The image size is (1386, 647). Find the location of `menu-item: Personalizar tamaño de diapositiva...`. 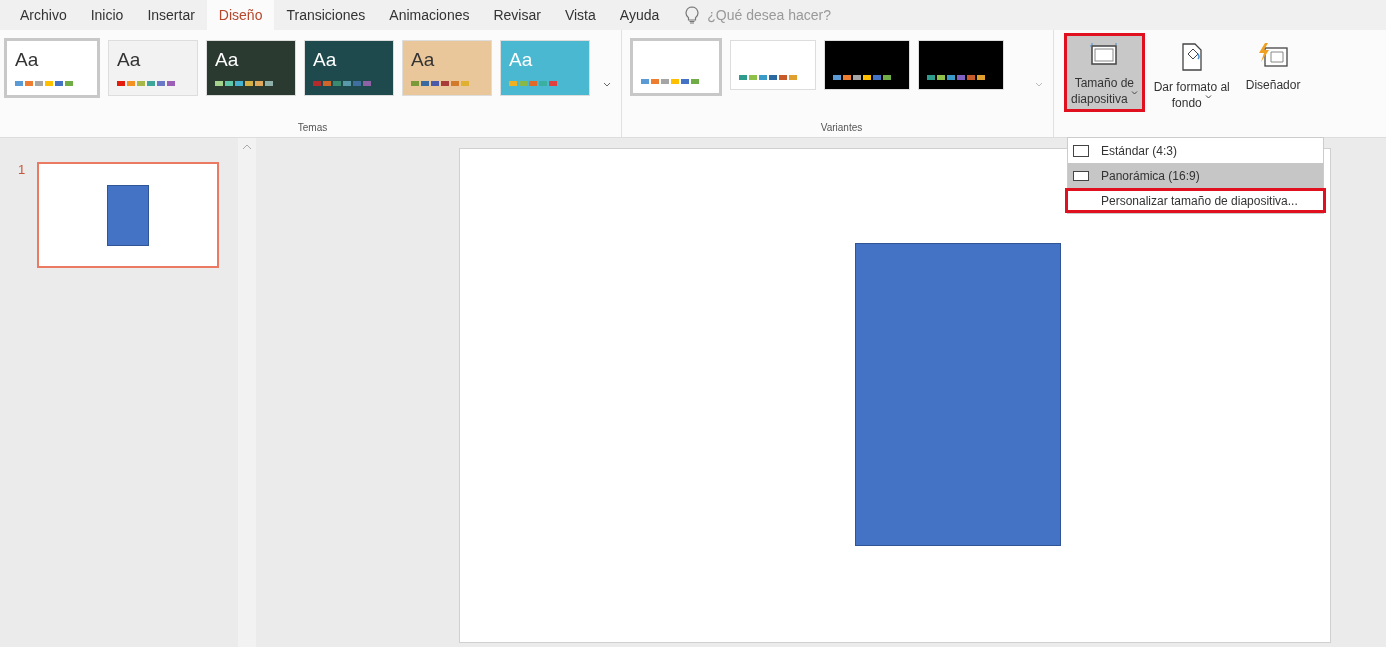

menu-item: Personalizar tamaño de diapositiva... is located at coordinates (1195, 200).